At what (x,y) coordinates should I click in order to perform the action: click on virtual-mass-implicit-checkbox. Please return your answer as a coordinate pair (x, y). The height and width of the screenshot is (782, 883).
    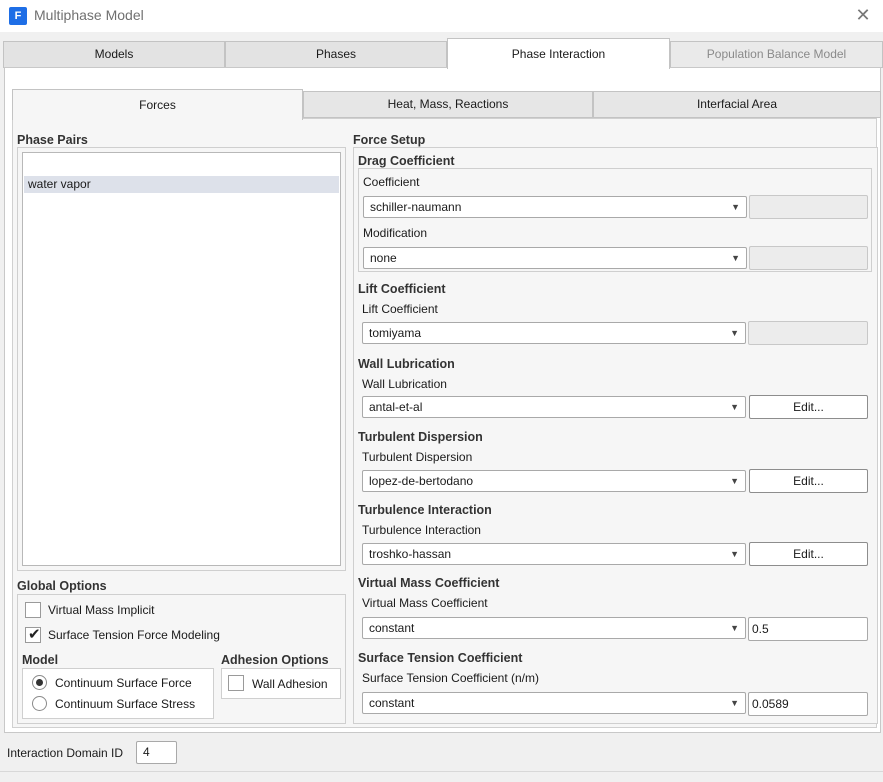
    Looking at the image, I should click on (33, 610).